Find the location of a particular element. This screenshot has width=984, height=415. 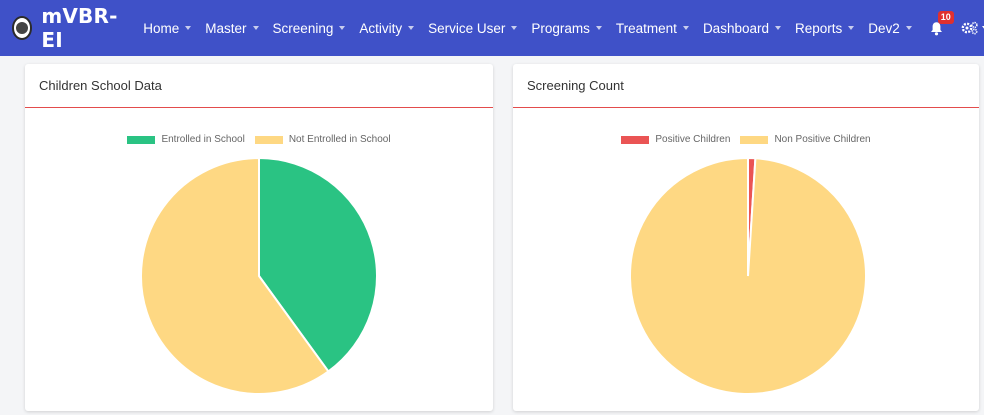

notification-count-badge: 10 is located at coordinates (945, 17).